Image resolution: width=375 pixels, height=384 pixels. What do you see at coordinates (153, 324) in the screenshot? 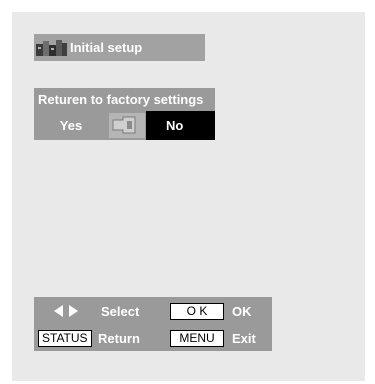
I see `help-bar: Select O K OK STATUS Return MENU Exit` at bounding box center [153, 324].